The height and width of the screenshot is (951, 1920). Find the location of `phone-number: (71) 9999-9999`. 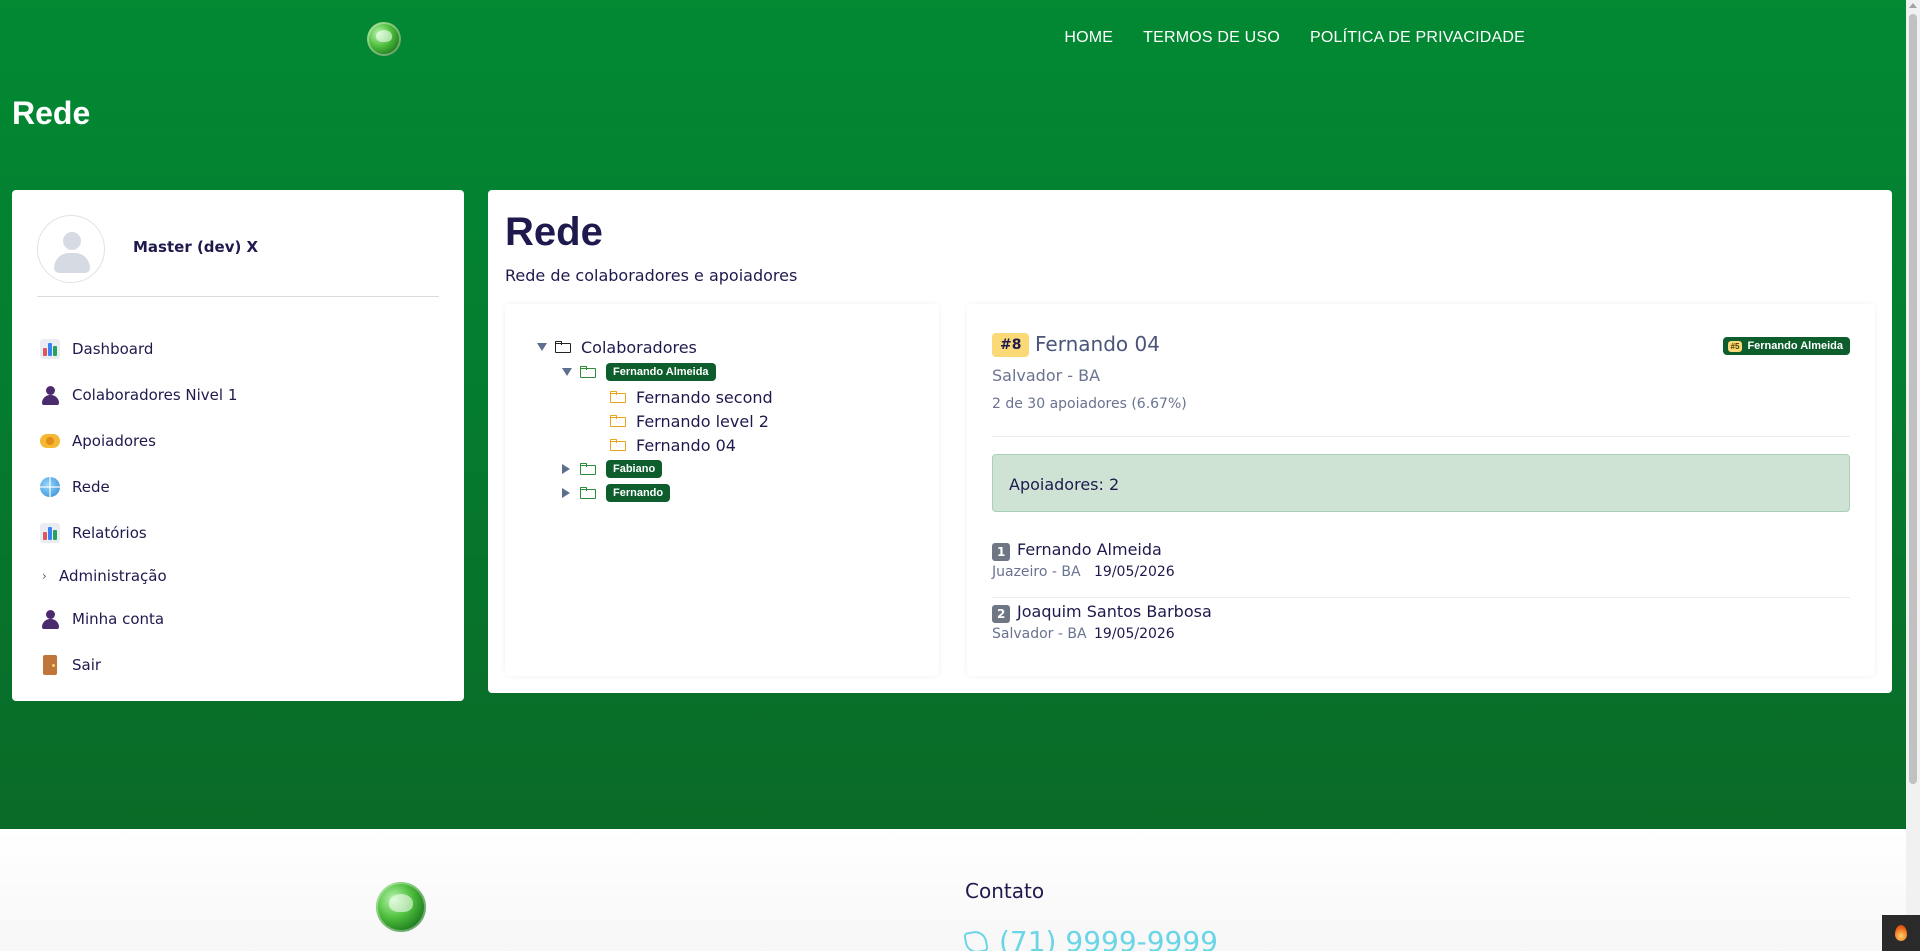

phone-number: (71) 9999-9999 is located at coordinates (1108, 938).